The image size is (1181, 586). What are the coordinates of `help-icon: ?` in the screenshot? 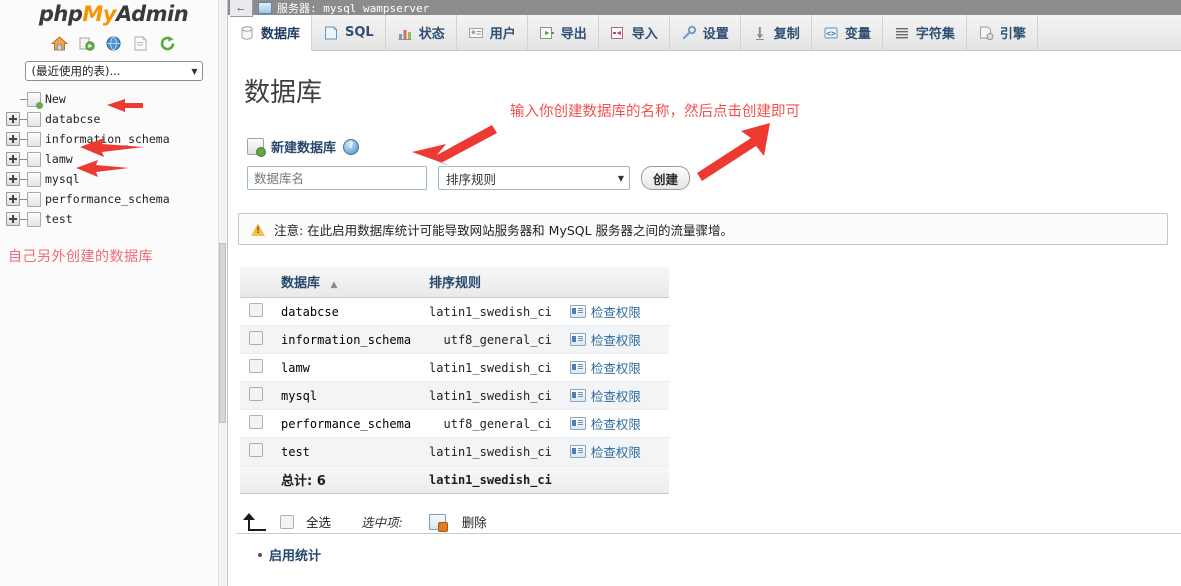 It's located at (351, 146).